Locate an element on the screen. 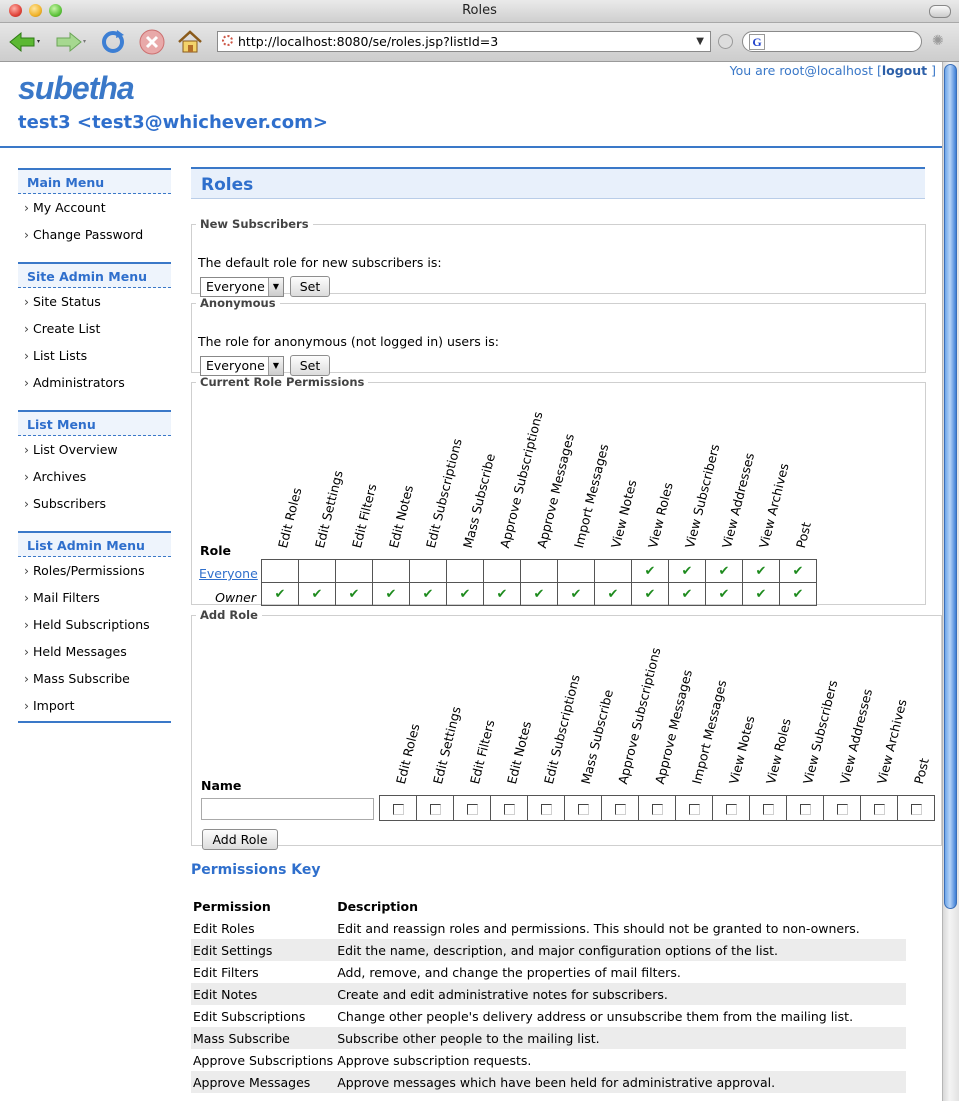  menu-item-my-account: My Account is located at coordinates (94, 207).